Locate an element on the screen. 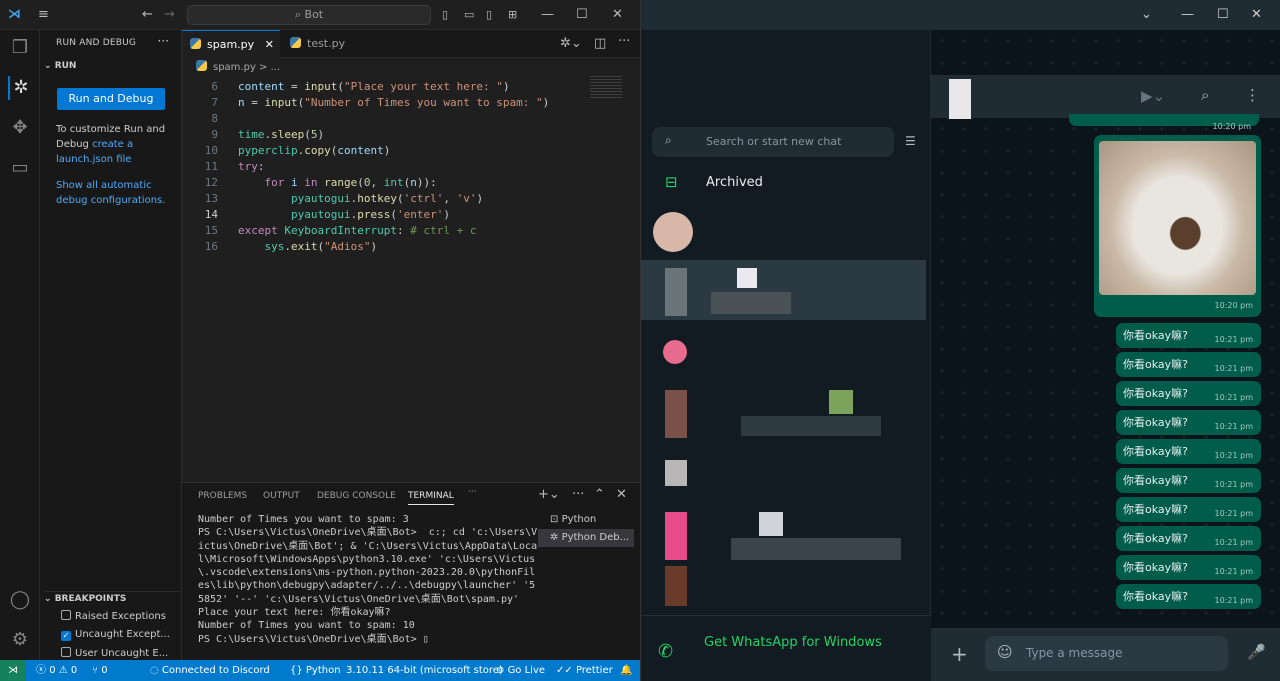  remote-explorer-icon: ▭ is located at coordinates (20, 168).